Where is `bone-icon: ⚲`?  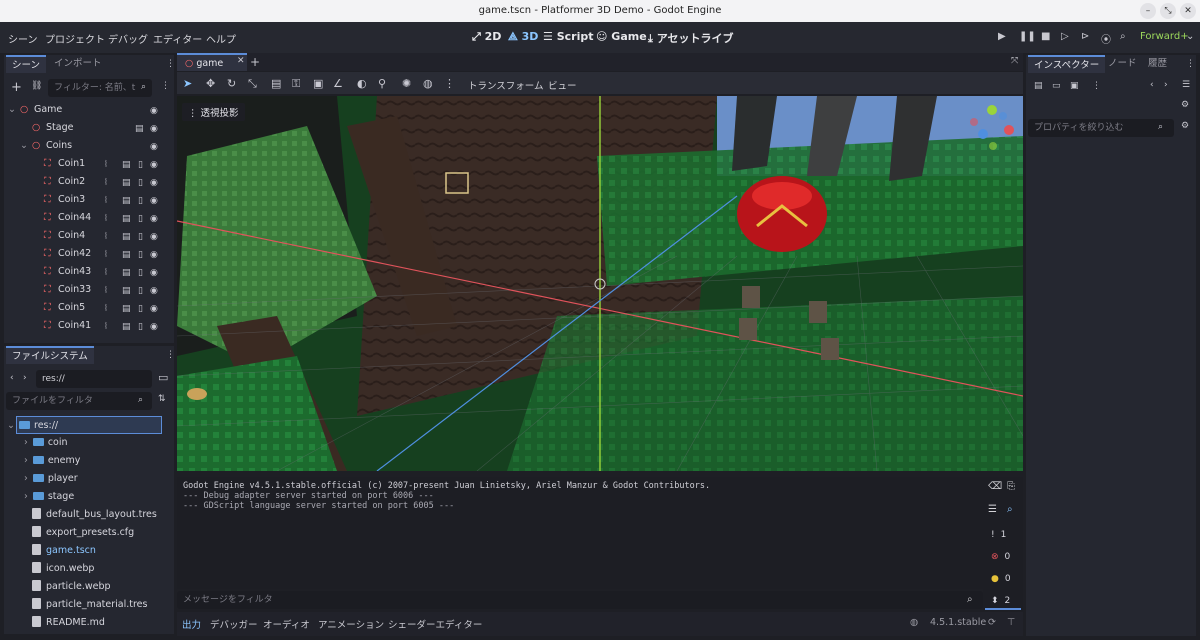
bone-icon: ⚲ is located at coordinates (382, 83).